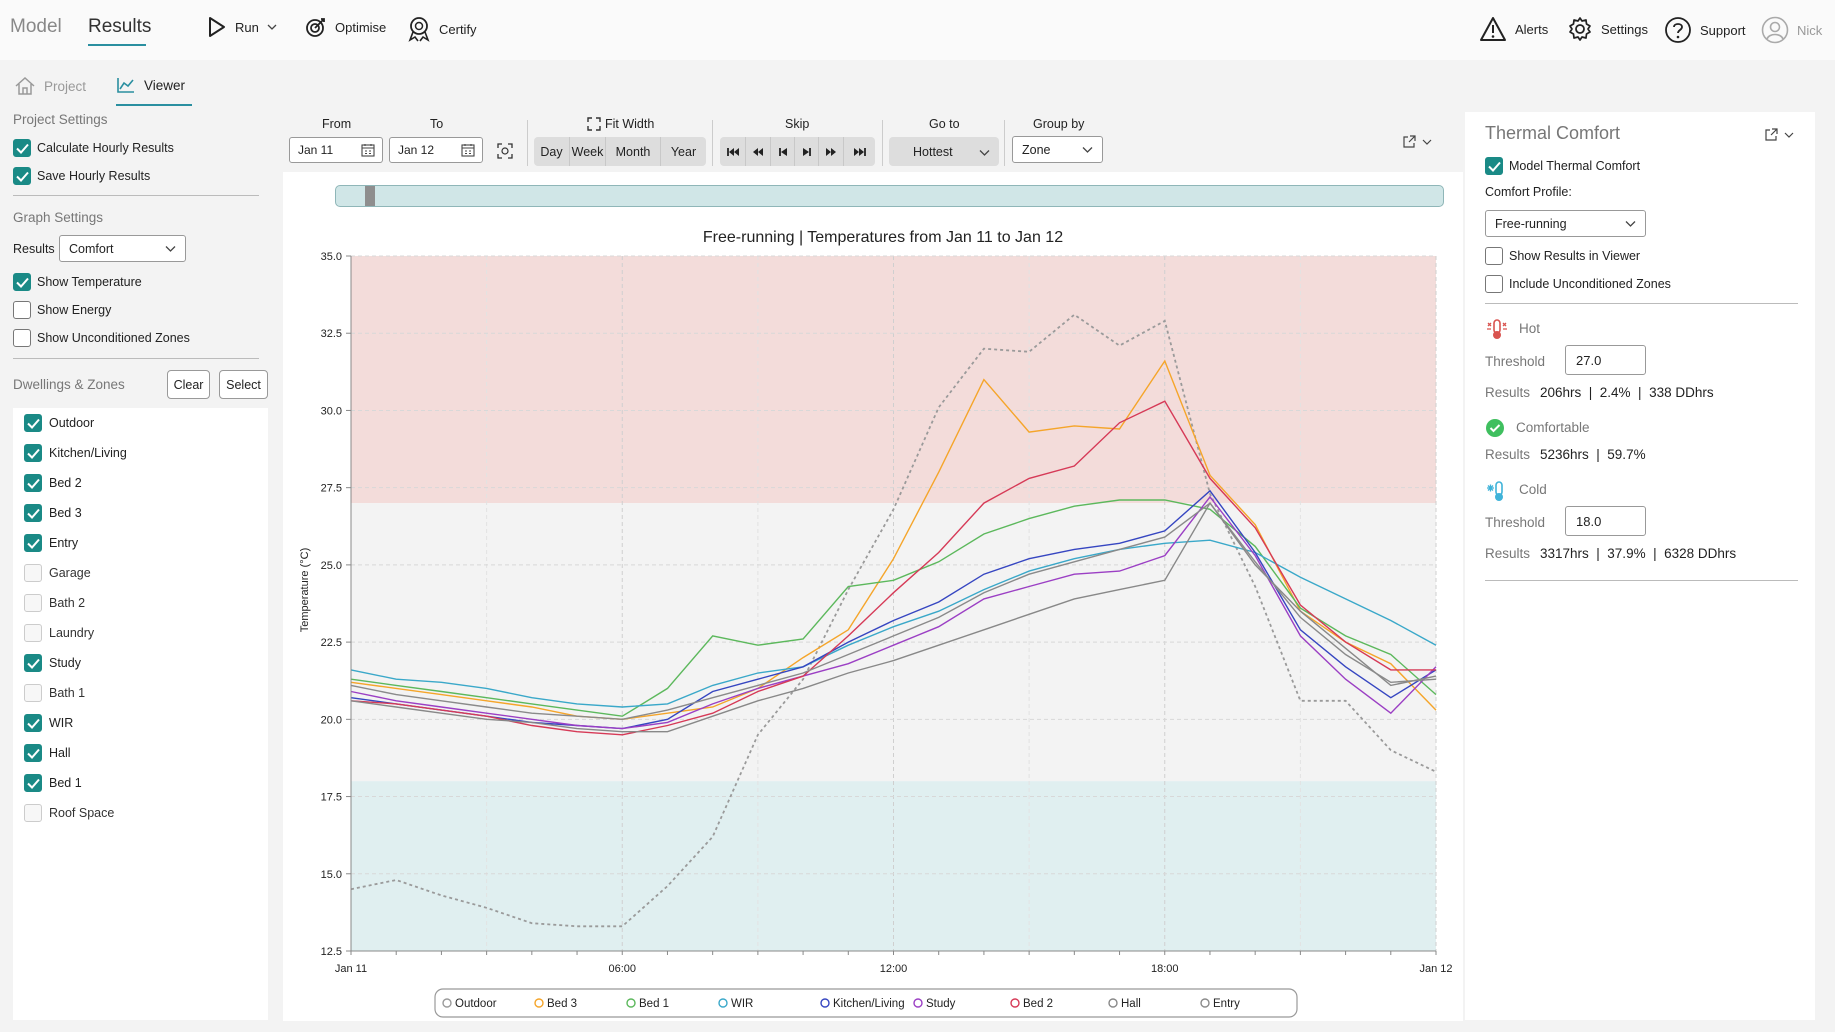 Image resolution: width=1835 pixels, height=1032 pixels. What do you see at coordinates (588, 151) in the screenshot?
I see `period-week: Week` at bounding box center [588, 151].